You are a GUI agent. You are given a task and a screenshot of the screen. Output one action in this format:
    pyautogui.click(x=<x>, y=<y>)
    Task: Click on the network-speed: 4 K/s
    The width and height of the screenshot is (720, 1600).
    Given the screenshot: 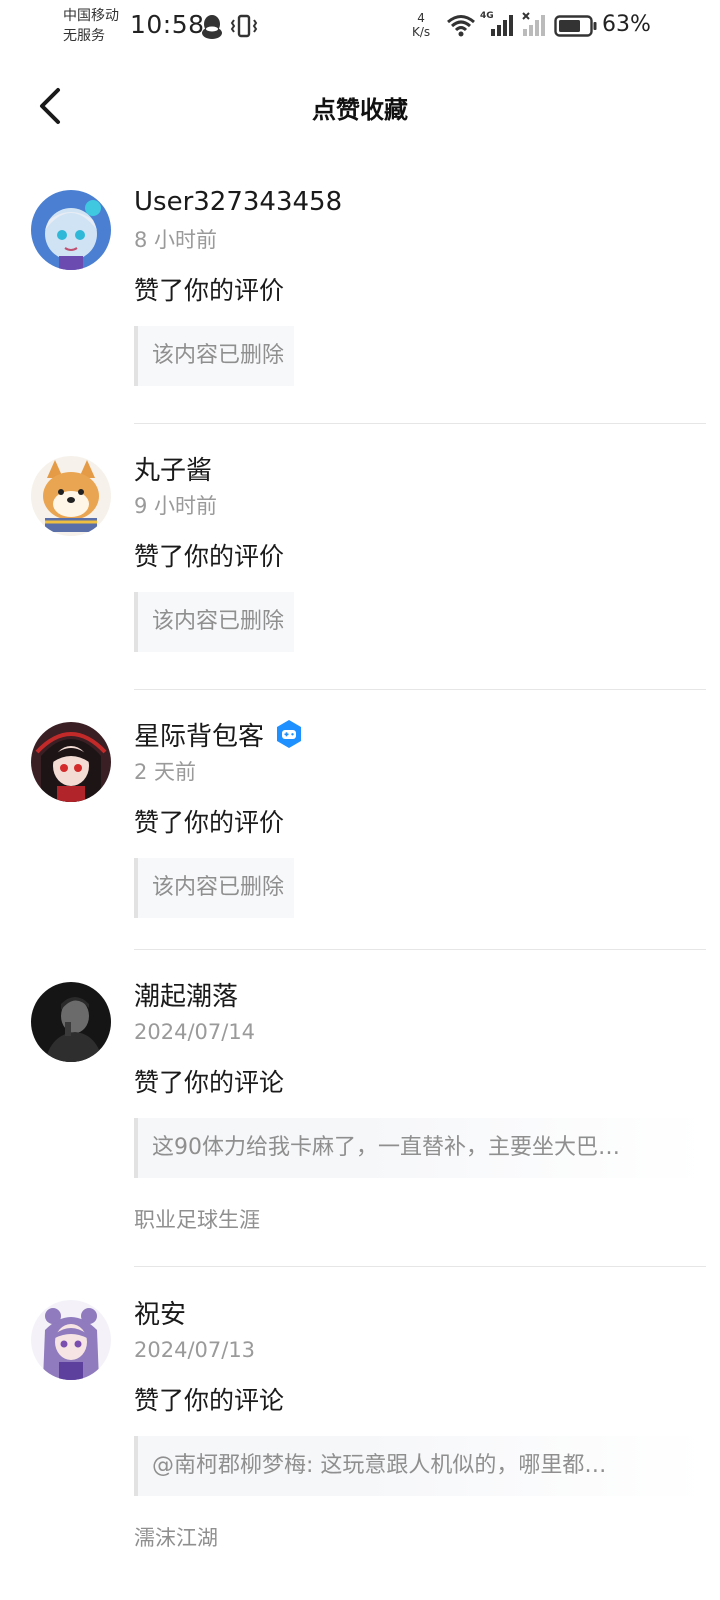 What is the action you would take?
    pyautogui.click(x=421, y=25)
    